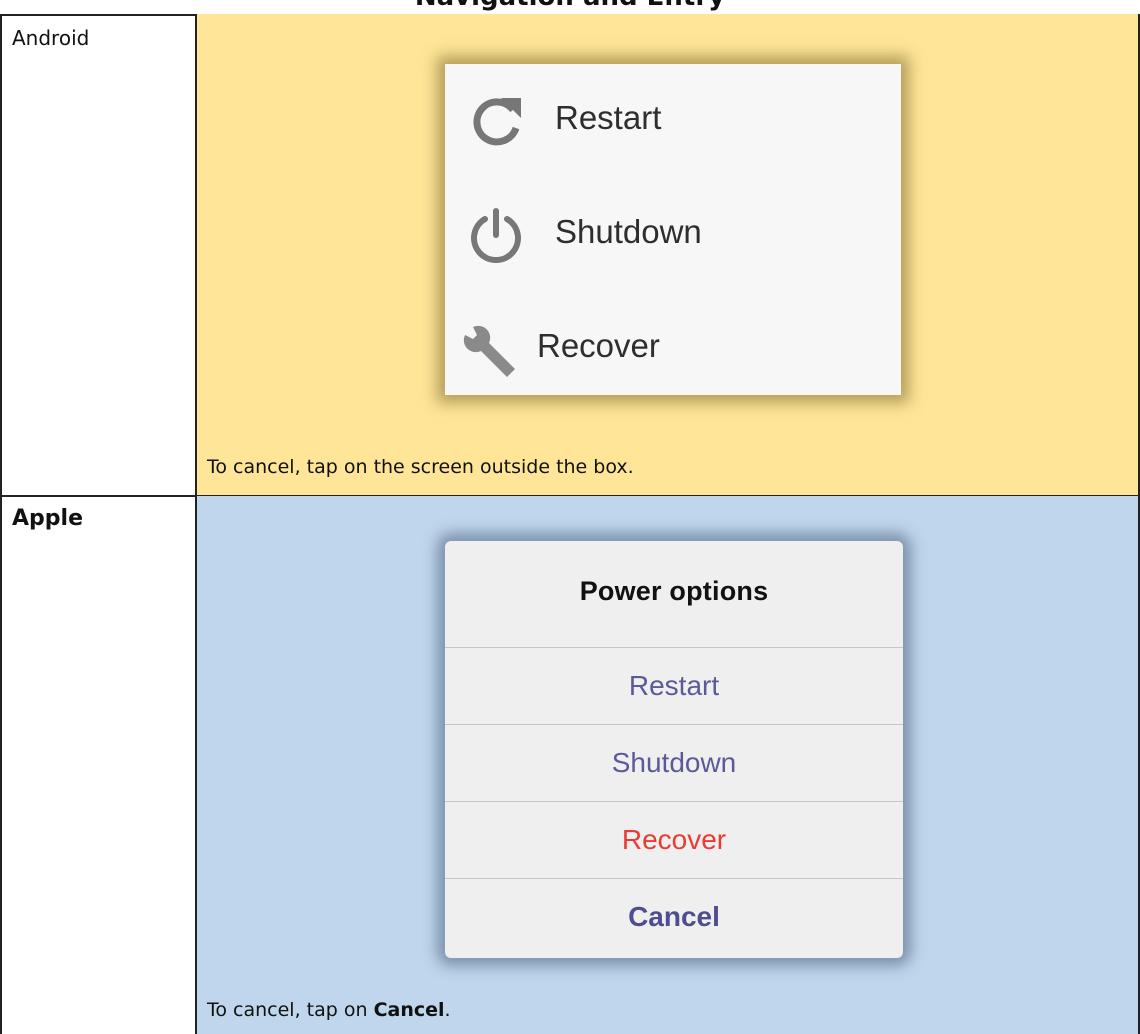  Describe the element at coordinates (673, 347) in the screenshot. I see `android-recover-item: Recover` at that location.